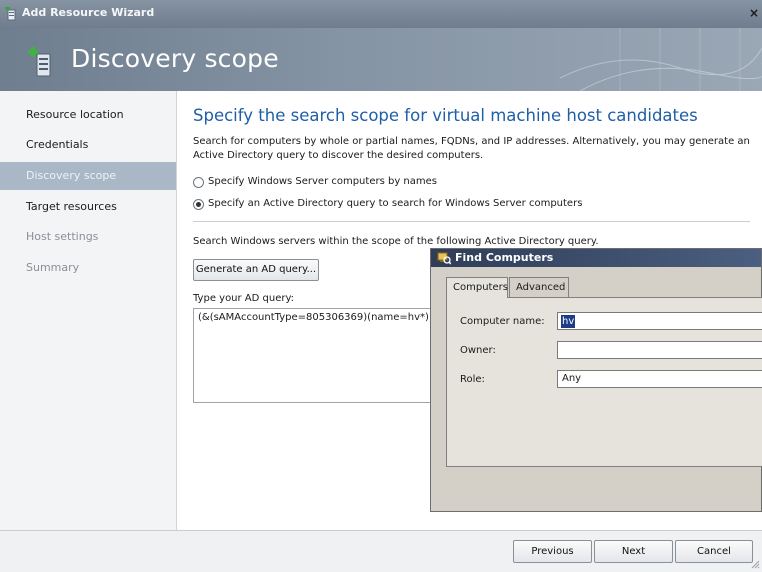  Describe the element at coordinates (504, 257) in the screenshot. I see `dialog-title: Find Computers` at that location.